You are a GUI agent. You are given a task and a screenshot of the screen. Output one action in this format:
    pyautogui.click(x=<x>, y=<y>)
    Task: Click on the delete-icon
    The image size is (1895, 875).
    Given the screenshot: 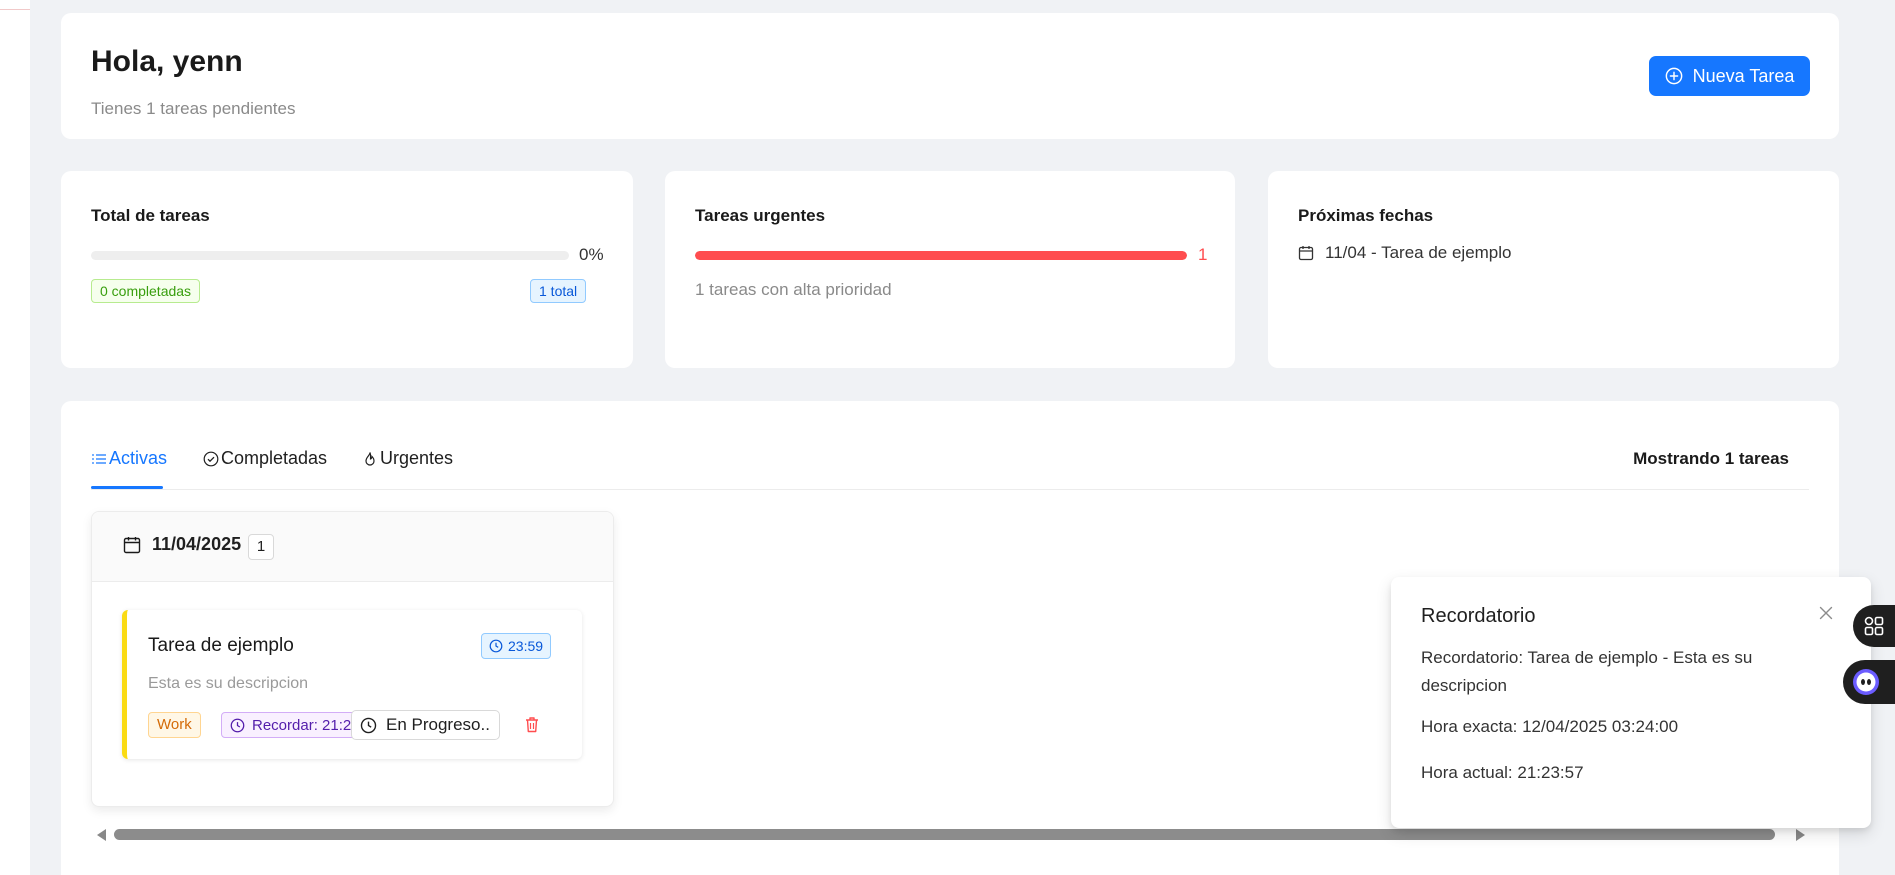 What is the action you would take?
    pyautogui.click(x=532, y=725)
    